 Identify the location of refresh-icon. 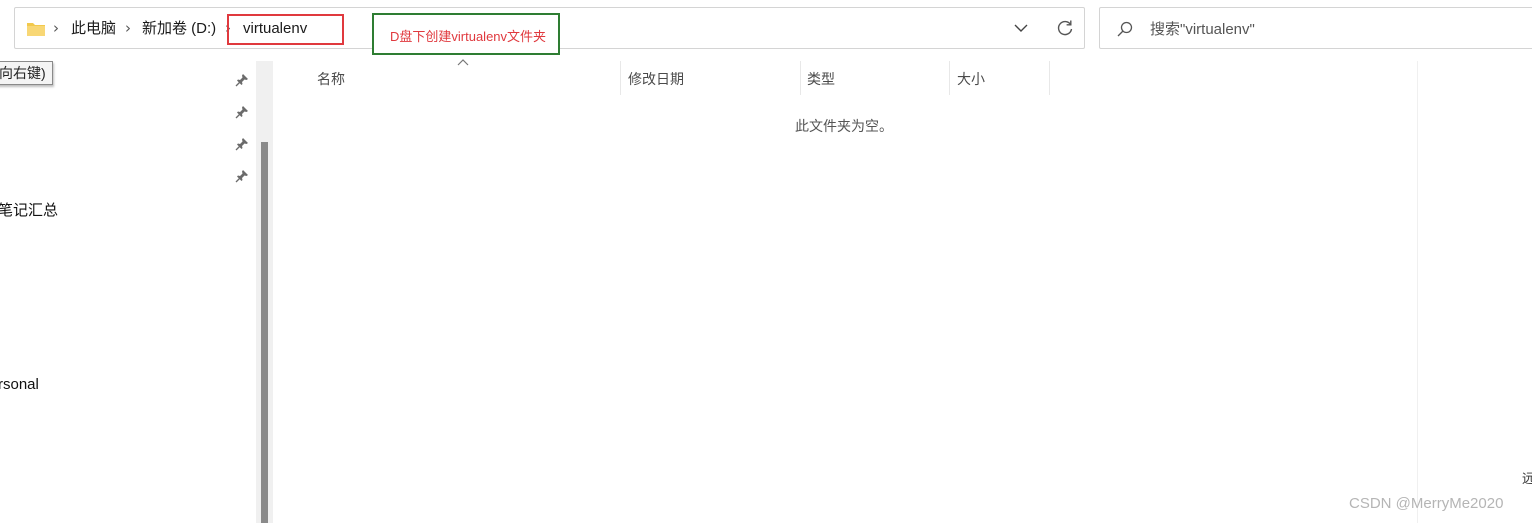
(1065, 28).